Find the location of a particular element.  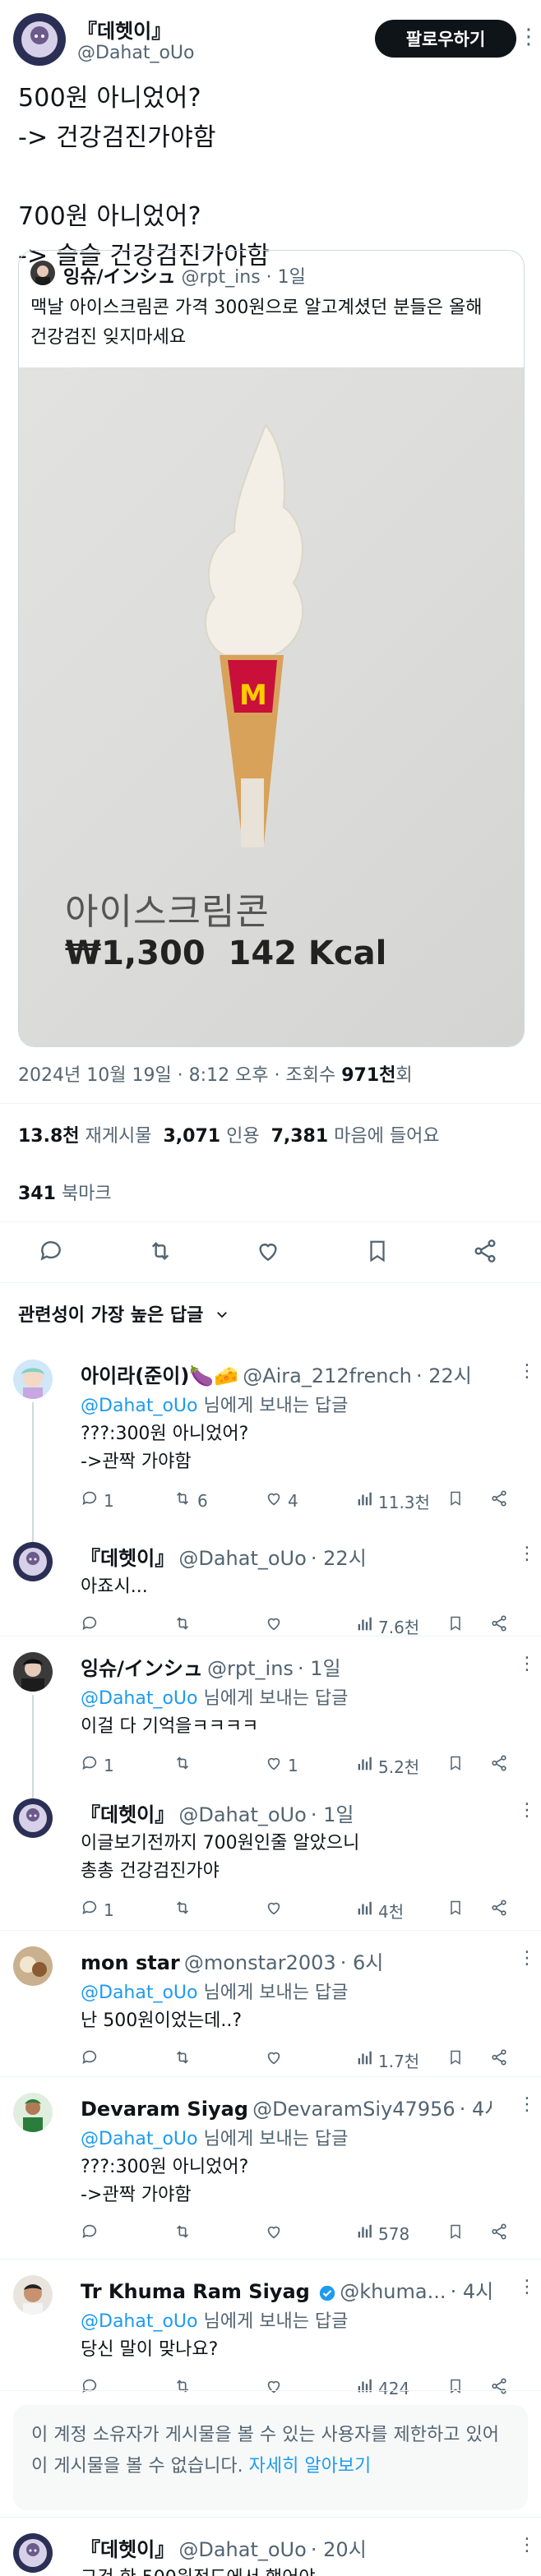

reply-author-name: Devaram Siyag is located at coordinates (164, 2109).